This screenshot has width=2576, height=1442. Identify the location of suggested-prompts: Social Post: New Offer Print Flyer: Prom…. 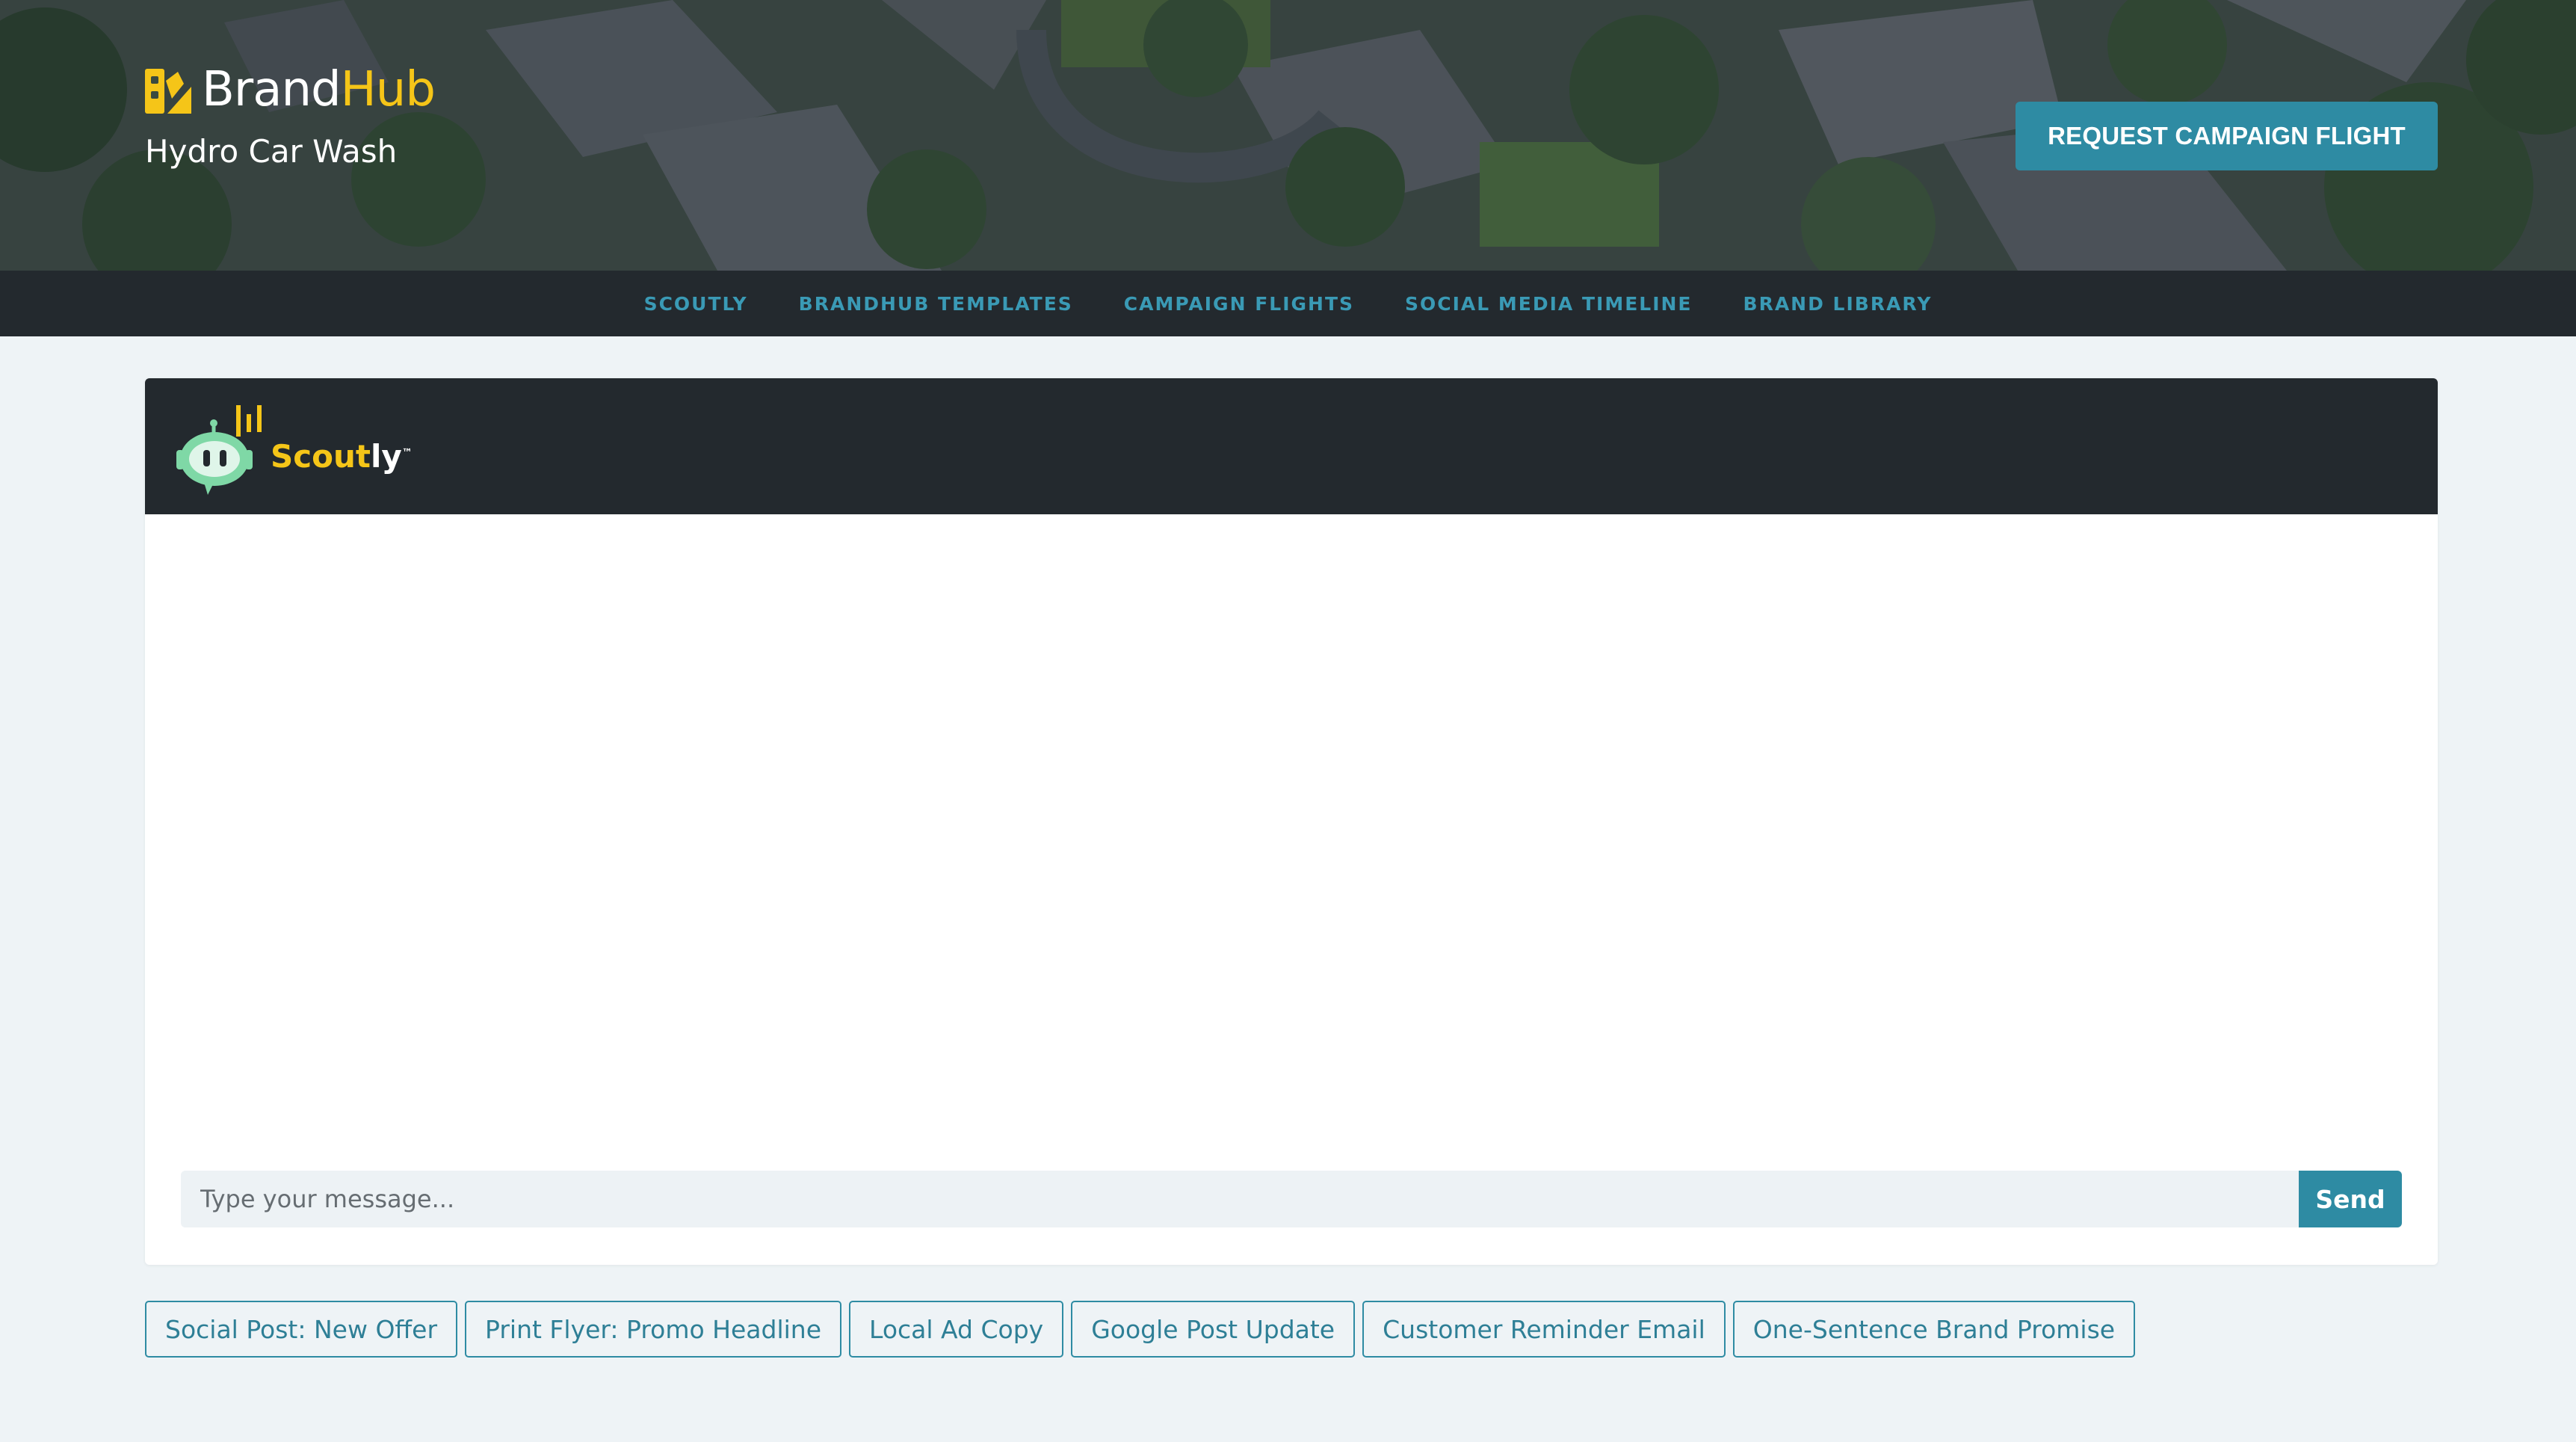
(1144, 1329).